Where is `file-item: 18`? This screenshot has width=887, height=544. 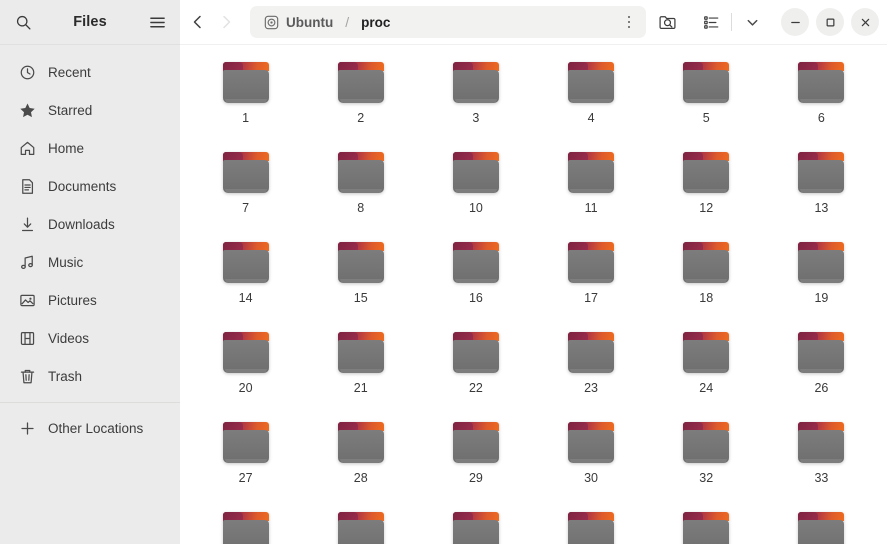 file-item: 18 is located at coordinates (706, 284).